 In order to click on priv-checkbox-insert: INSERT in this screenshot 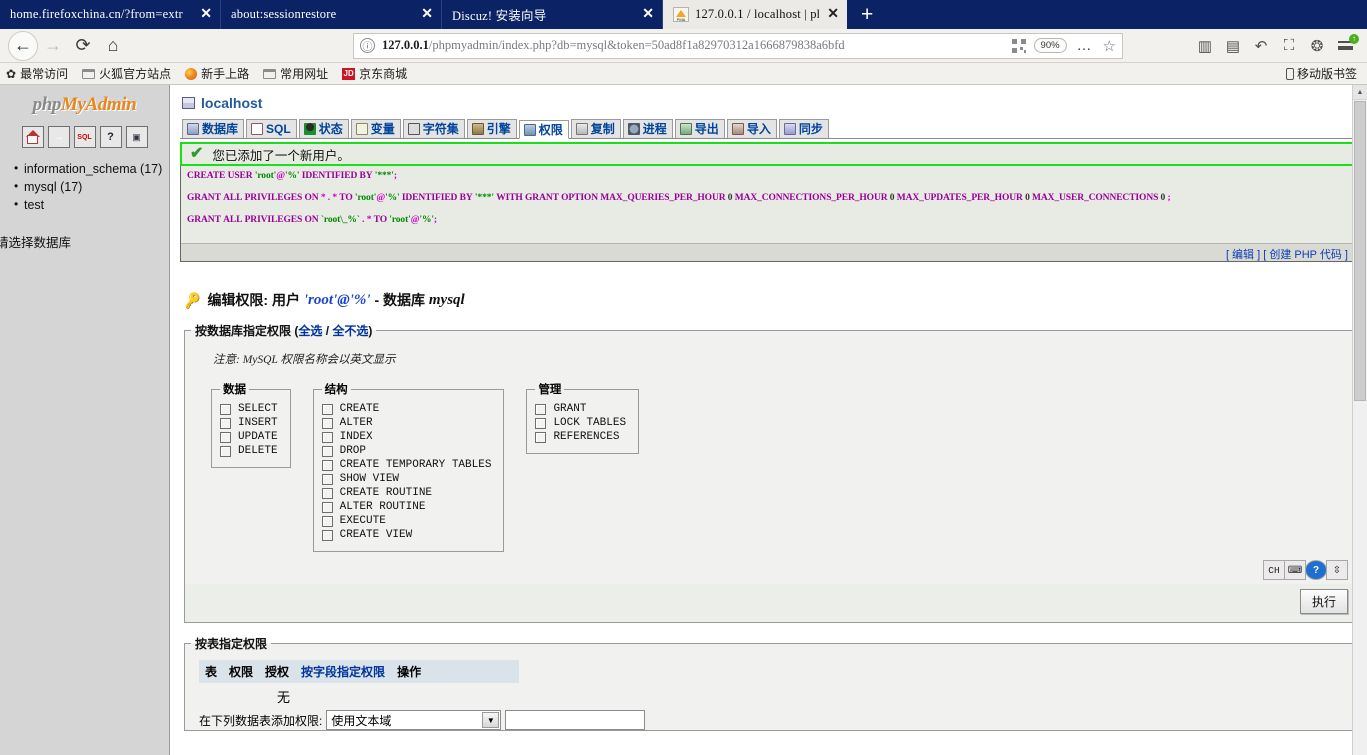, I will do `click(249, 423)`.